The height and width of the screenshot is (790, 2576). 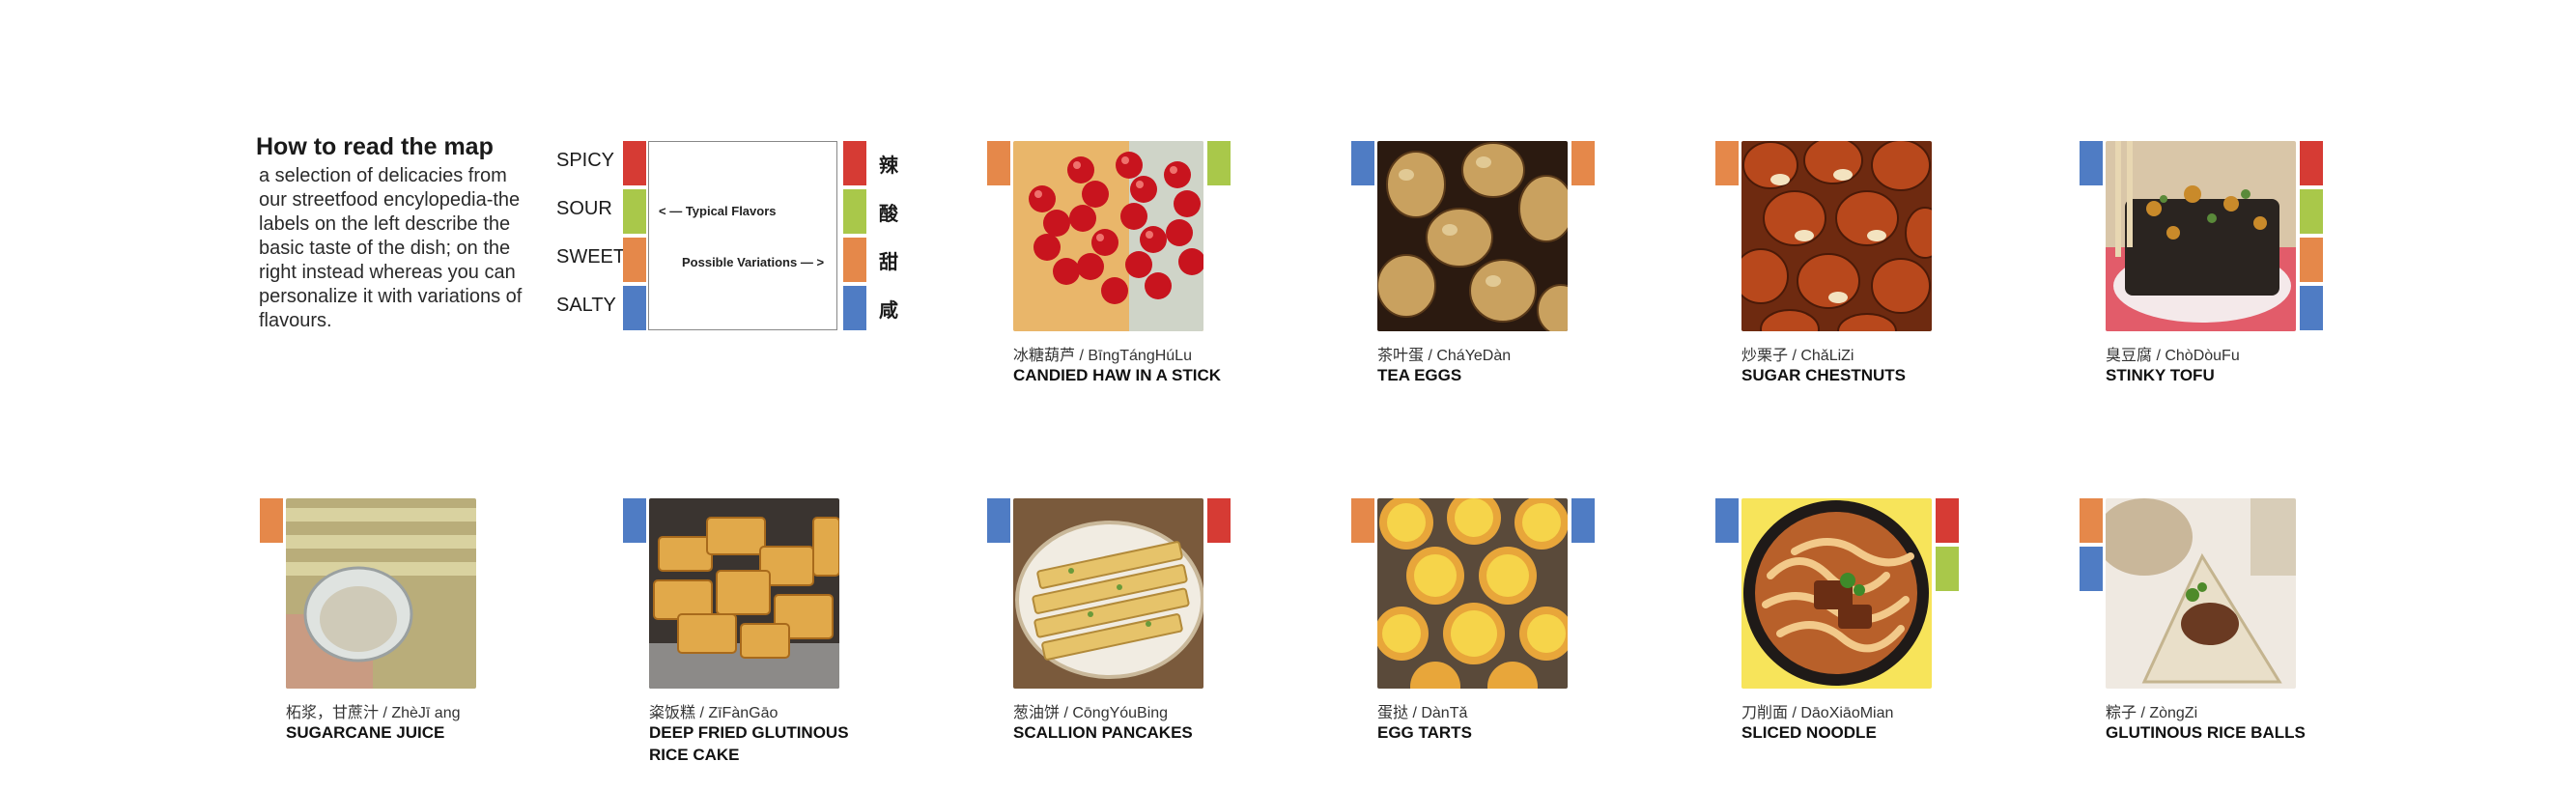 I want to click on food-2-chinese-name: 茶叶蛋 / CháYeDàn, so click(x=1444, y=356).